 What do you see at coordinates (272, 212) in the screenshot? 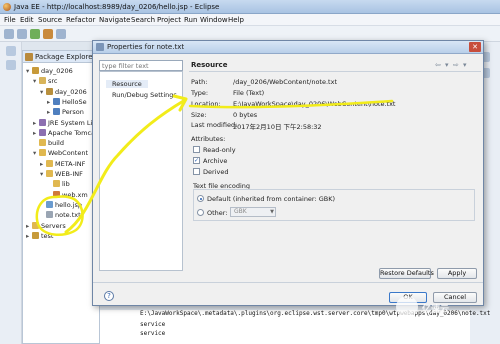
I see `chevron-down-icon: ▼` at bounding box center [272, 212].